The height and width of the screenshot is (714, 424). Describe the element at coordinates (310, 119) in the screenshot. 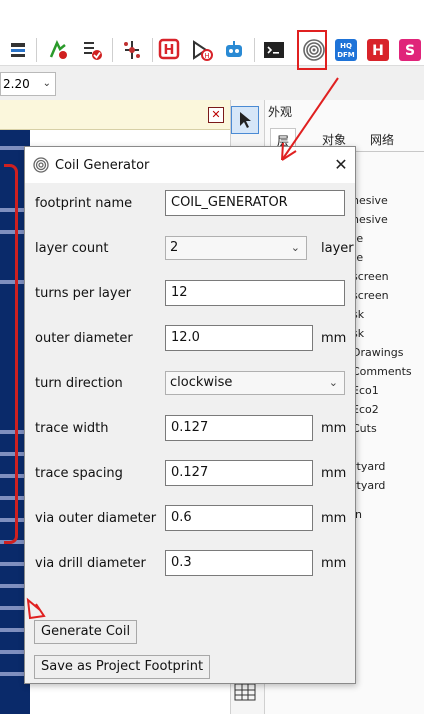

I see `annotation-arrow-to-dialog` at that location.